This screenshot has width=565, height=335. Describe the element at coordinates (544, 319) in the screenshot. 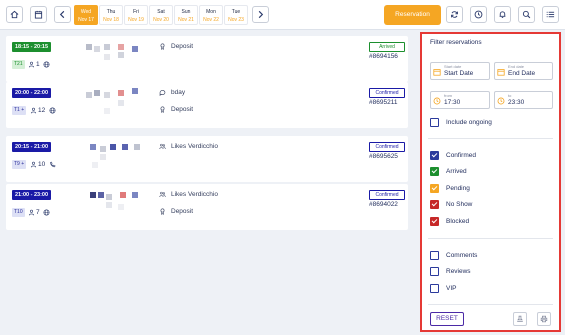

I see `print-icon` at that location.